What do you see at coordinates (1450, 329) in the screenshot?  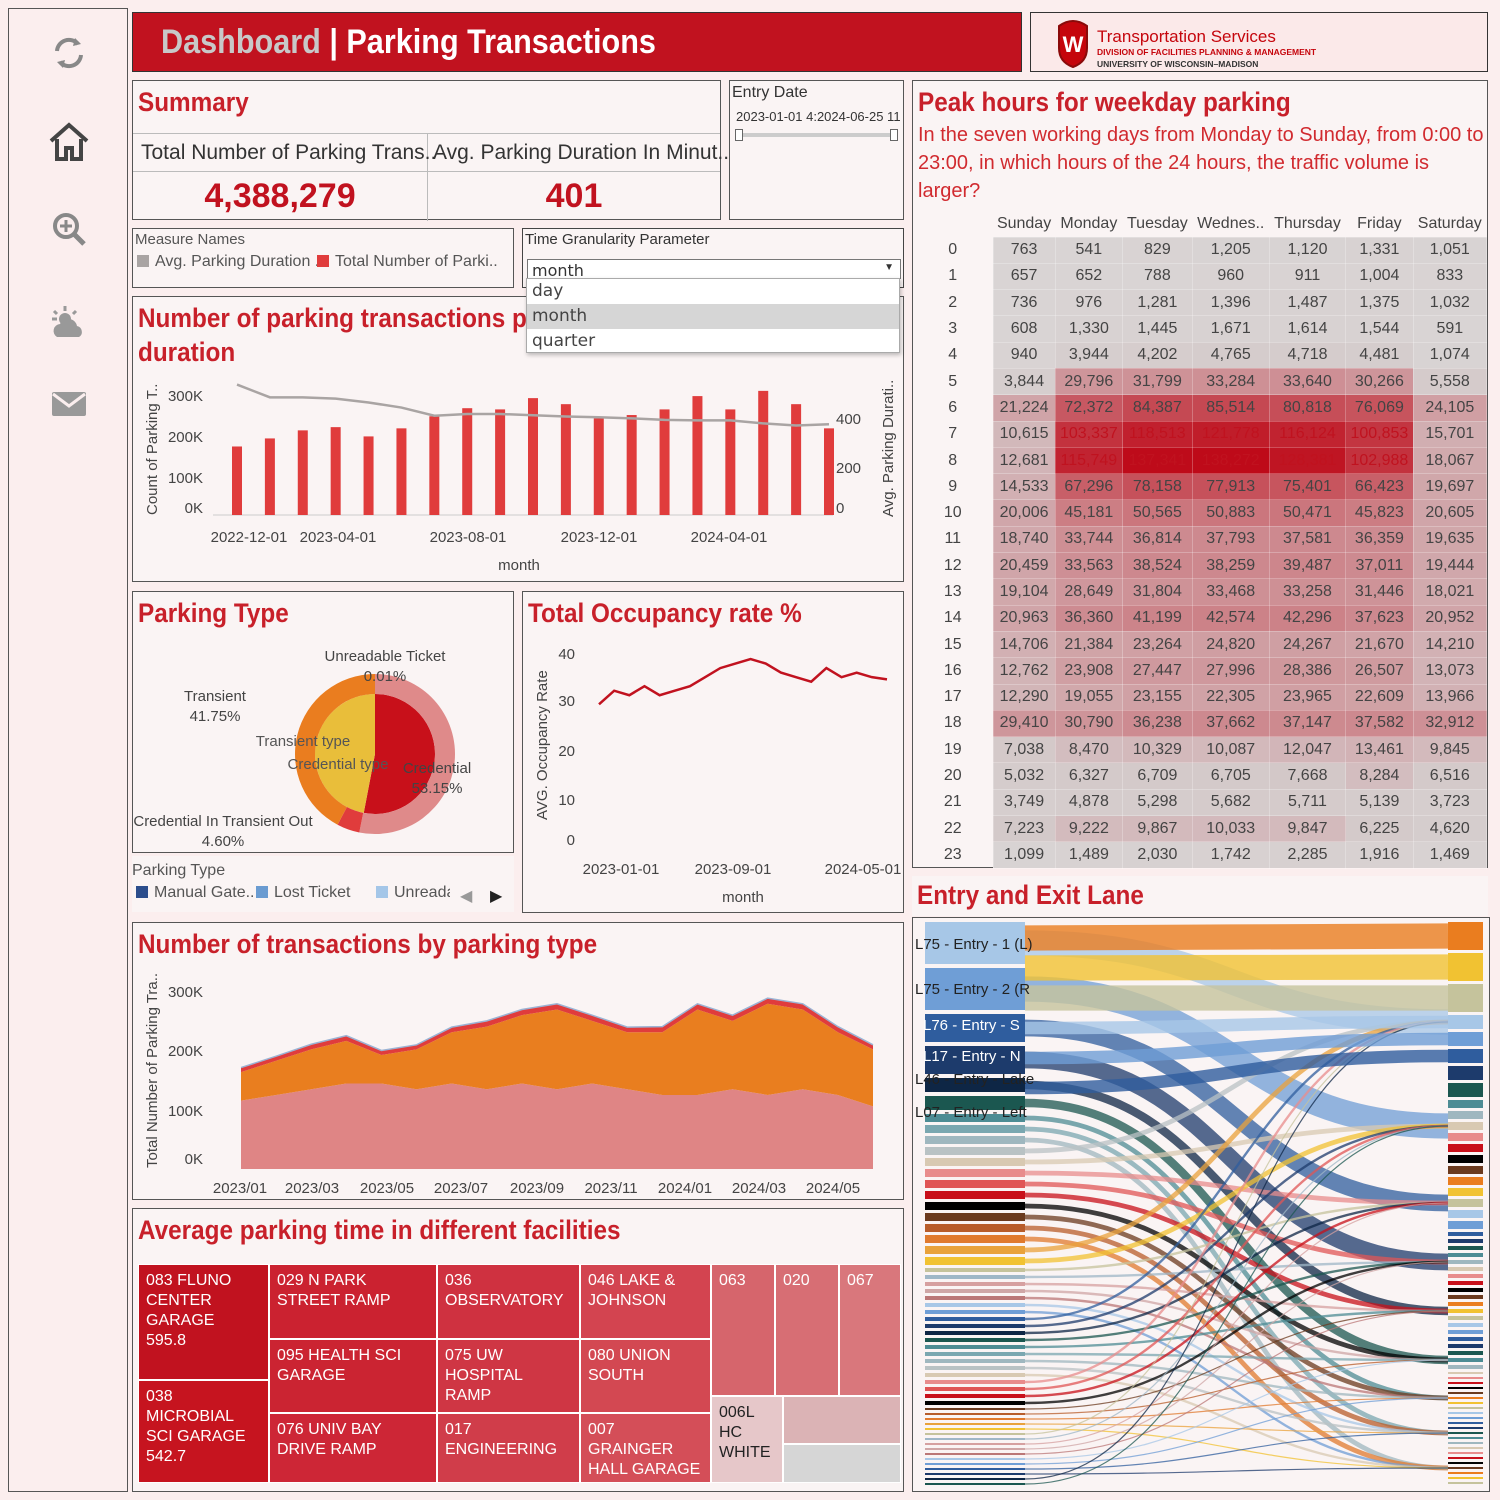 I see `heatmap-cell: 591` at bounding box center [1450, 329].